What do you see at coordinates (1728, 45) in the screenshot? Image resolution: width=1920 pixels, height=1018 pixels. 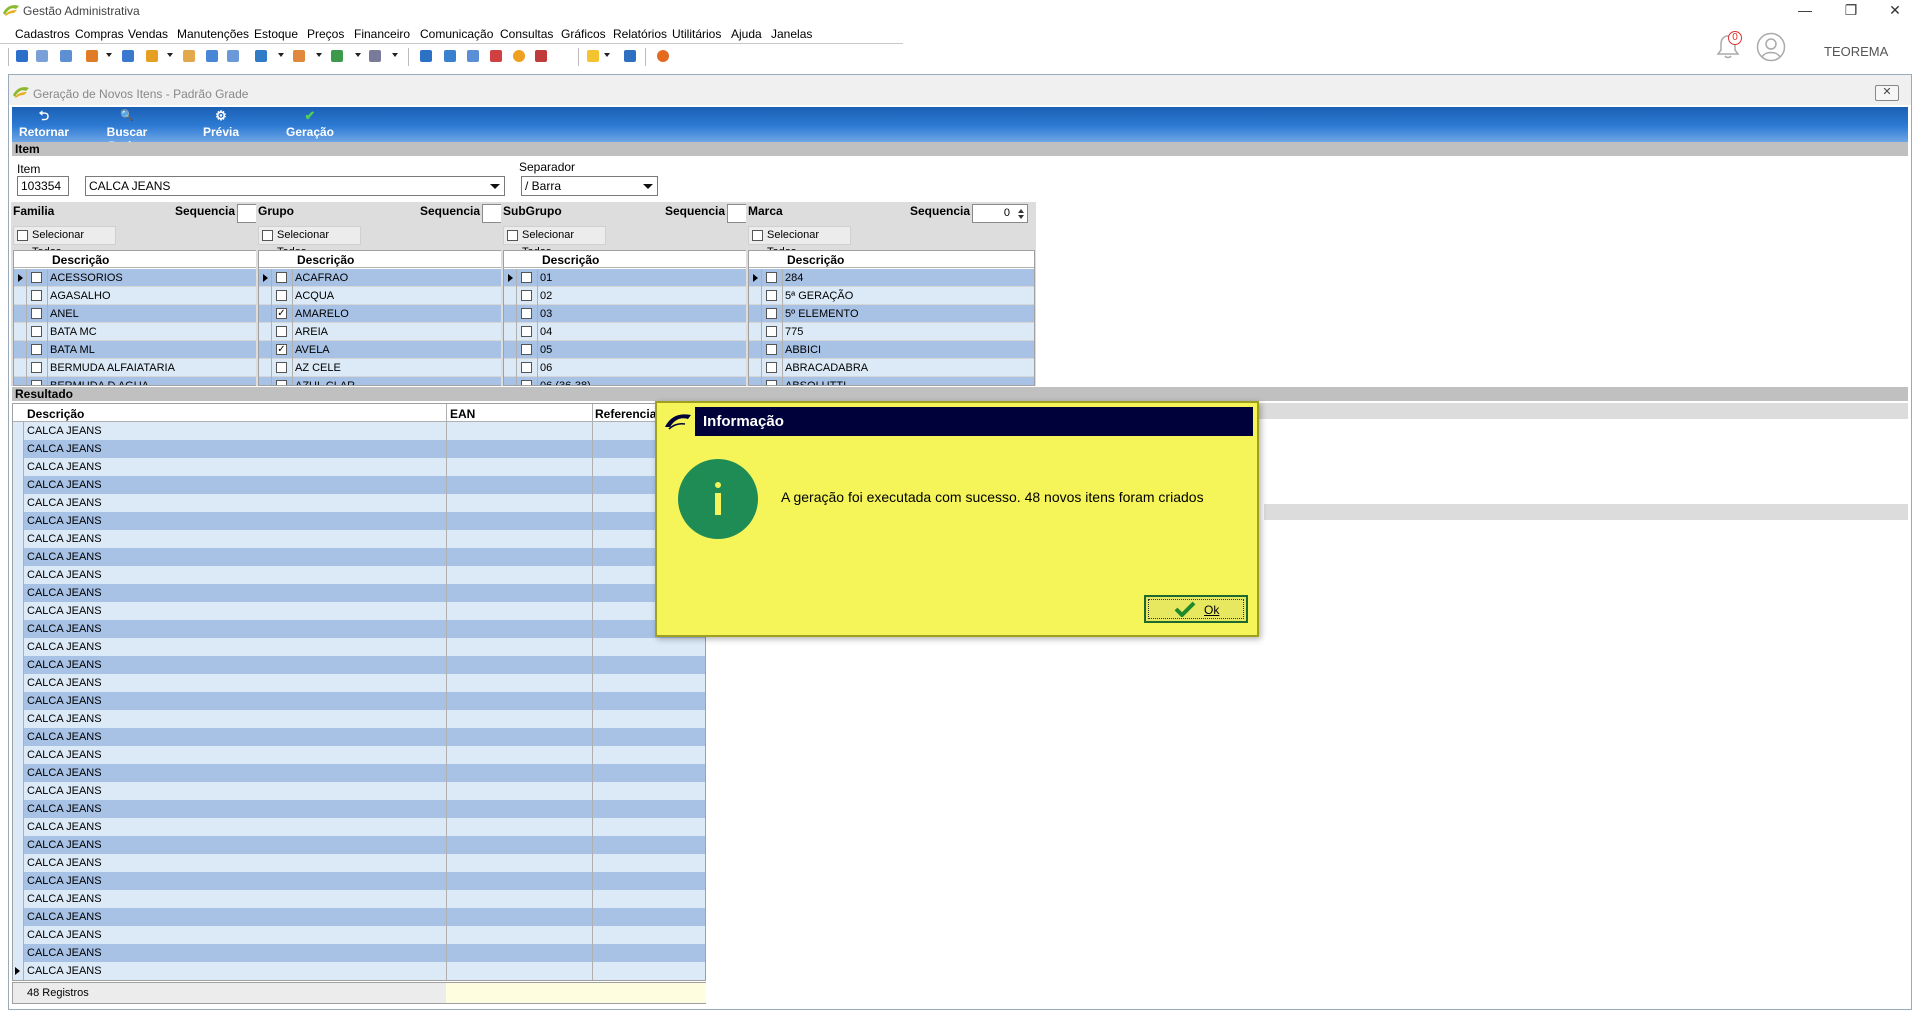 I see `notification-bell-button: 0` at bounding box center [1728, 45].